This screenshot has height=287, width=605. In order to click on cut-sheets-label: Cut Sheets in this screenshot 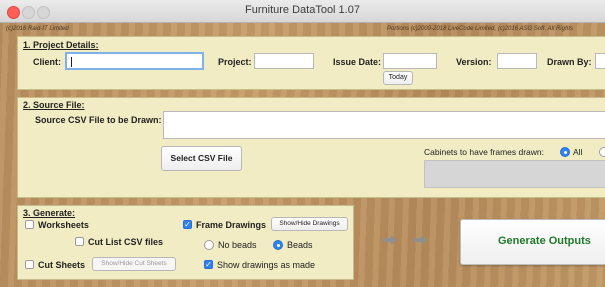, I will do `click(62, 265)`.